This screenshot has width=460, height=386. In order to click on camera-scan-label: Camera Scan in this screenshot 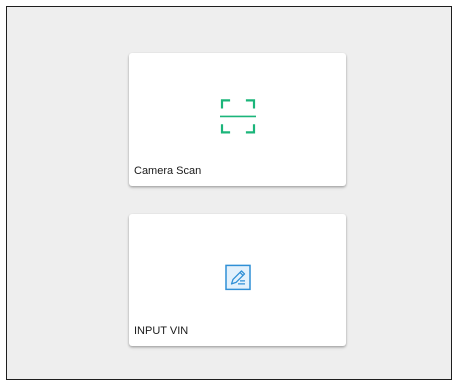, I will do `click(168, 171)`.